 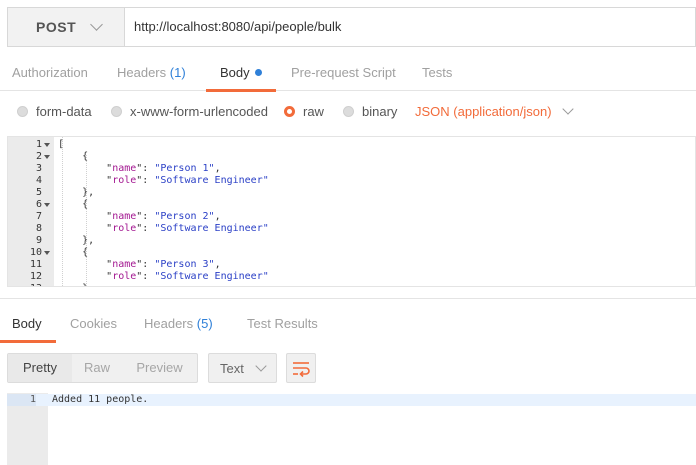 I want to click on view-raw-button: Raw, so click(x=97, y=368).